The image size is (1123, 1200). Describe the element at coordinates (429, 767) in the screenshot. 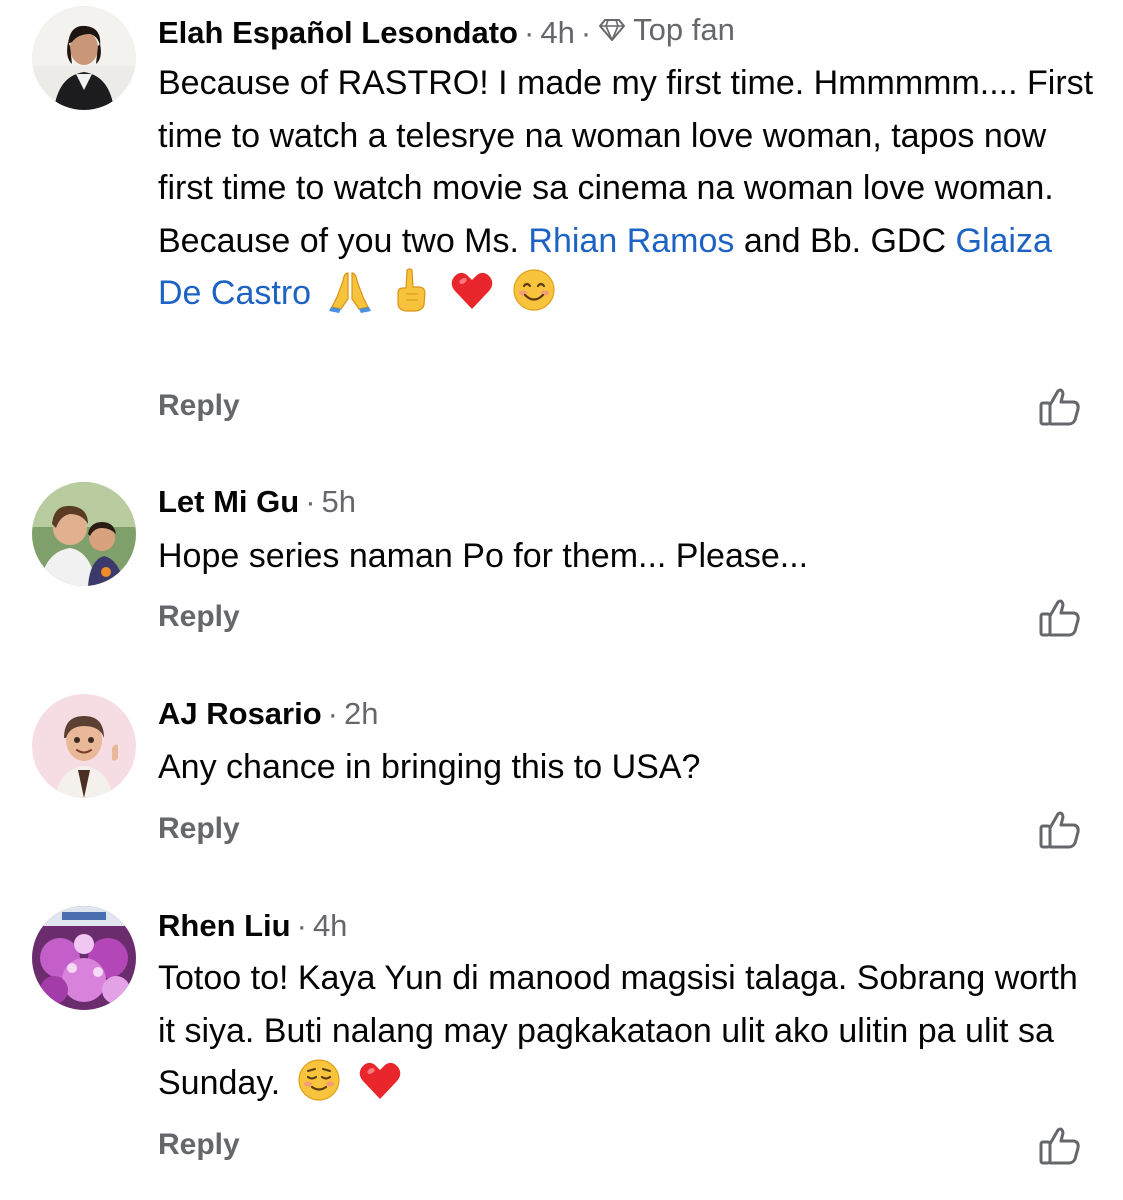

I see `comment-text-segment: Any chance in bringing this to USA?` at that location.